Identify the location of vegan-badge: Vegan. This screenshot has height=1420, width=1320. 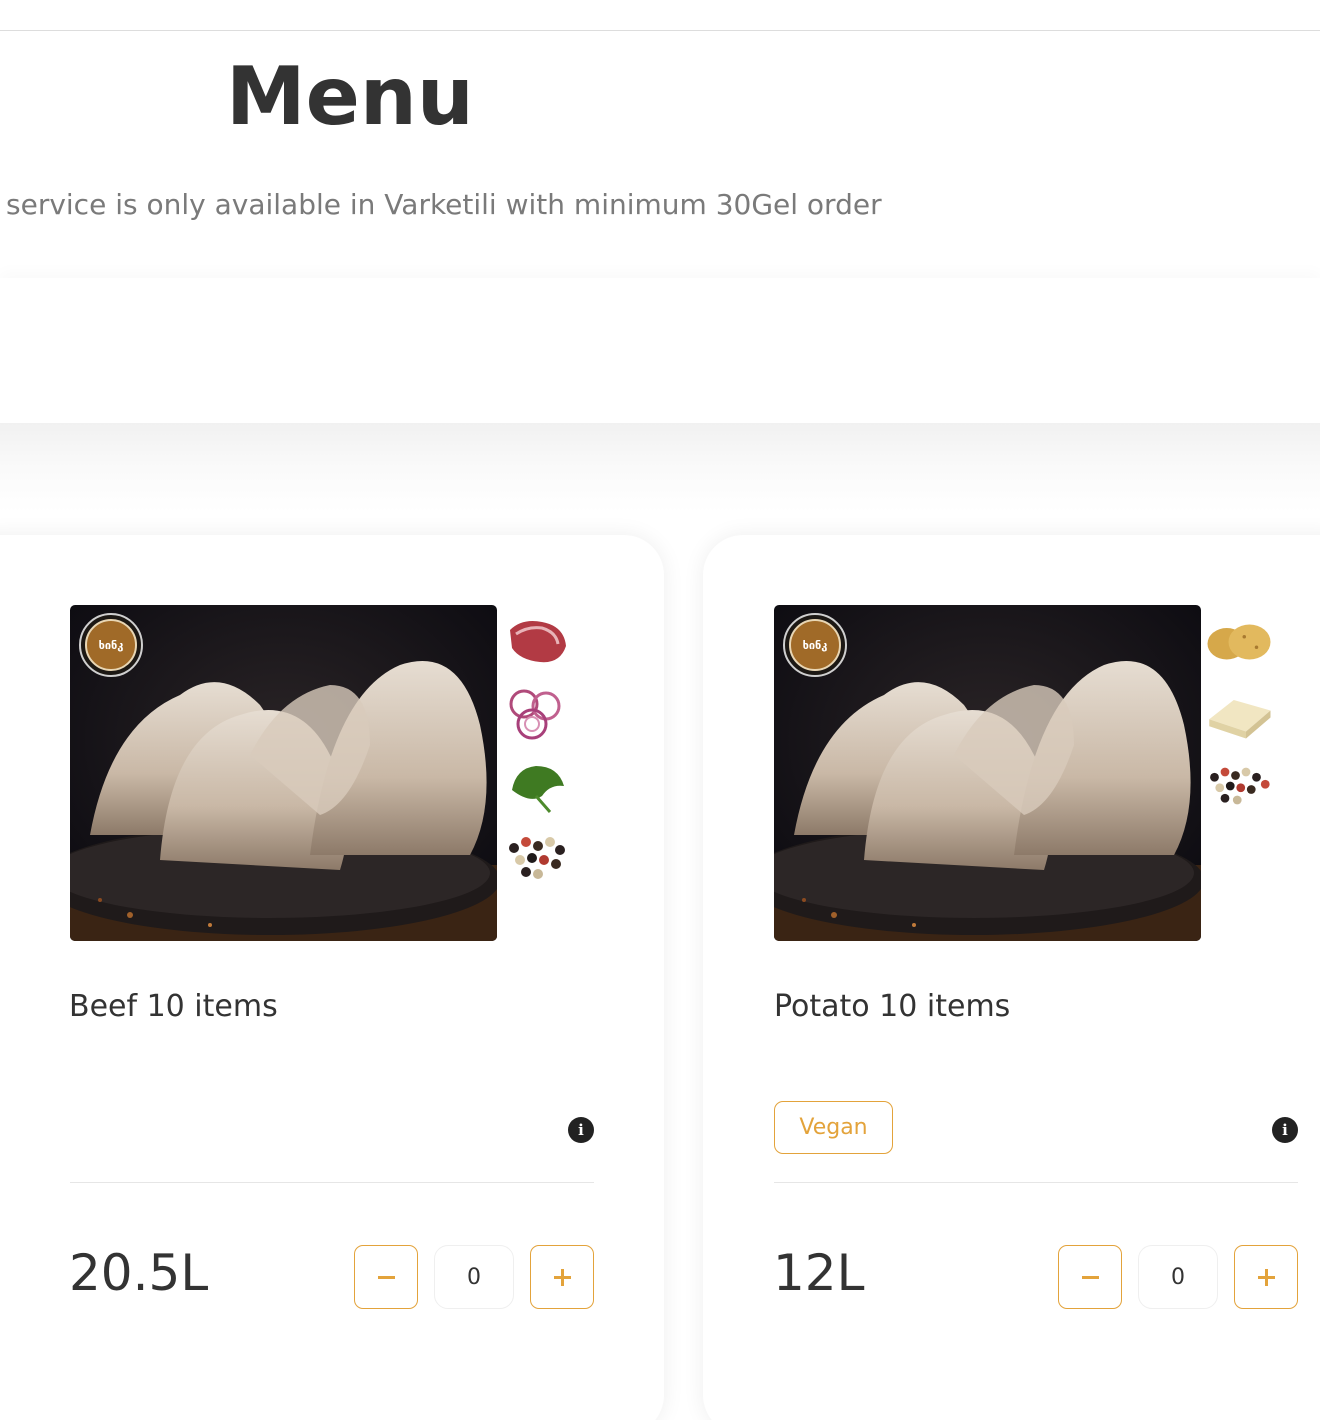
(833, 1127).